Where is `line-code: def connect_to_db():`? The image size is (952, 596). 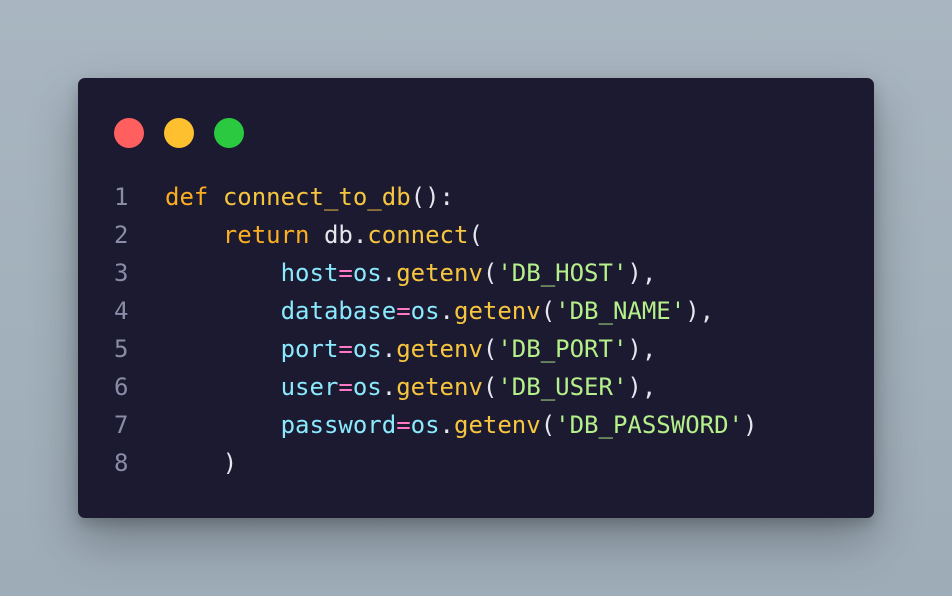 line-code: def connect_to_db(): is located at coordinates (309, 197).